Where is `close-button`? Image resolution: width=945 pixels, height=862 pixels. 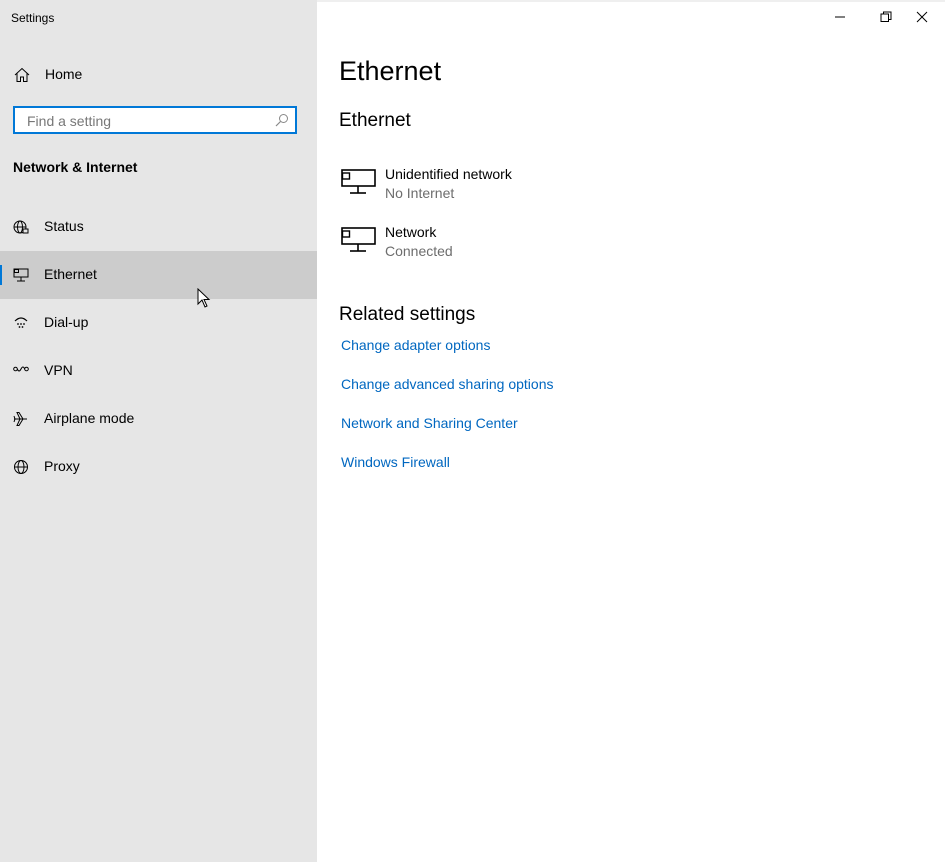
close-button is located at coordinates (922, 17).